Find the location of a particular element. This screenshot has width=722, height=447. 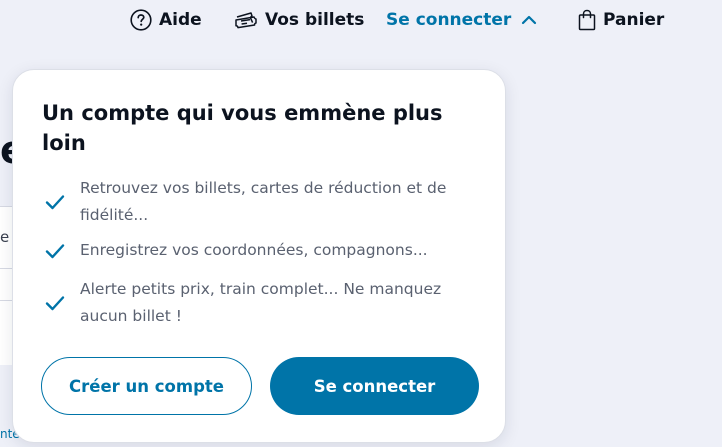

help-link: Aide is located at coordinates (166, 20).